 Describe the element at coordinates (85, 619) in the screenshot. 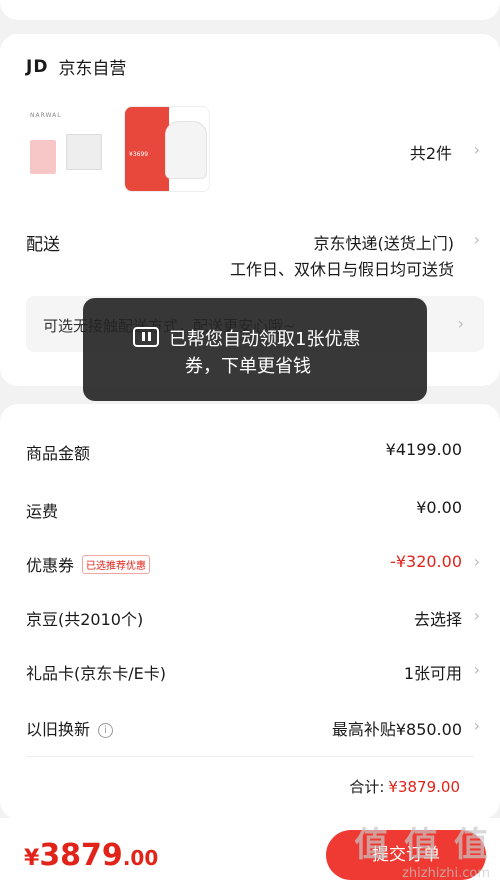

I see `row-label: 京豆(共2010个)` at that location.